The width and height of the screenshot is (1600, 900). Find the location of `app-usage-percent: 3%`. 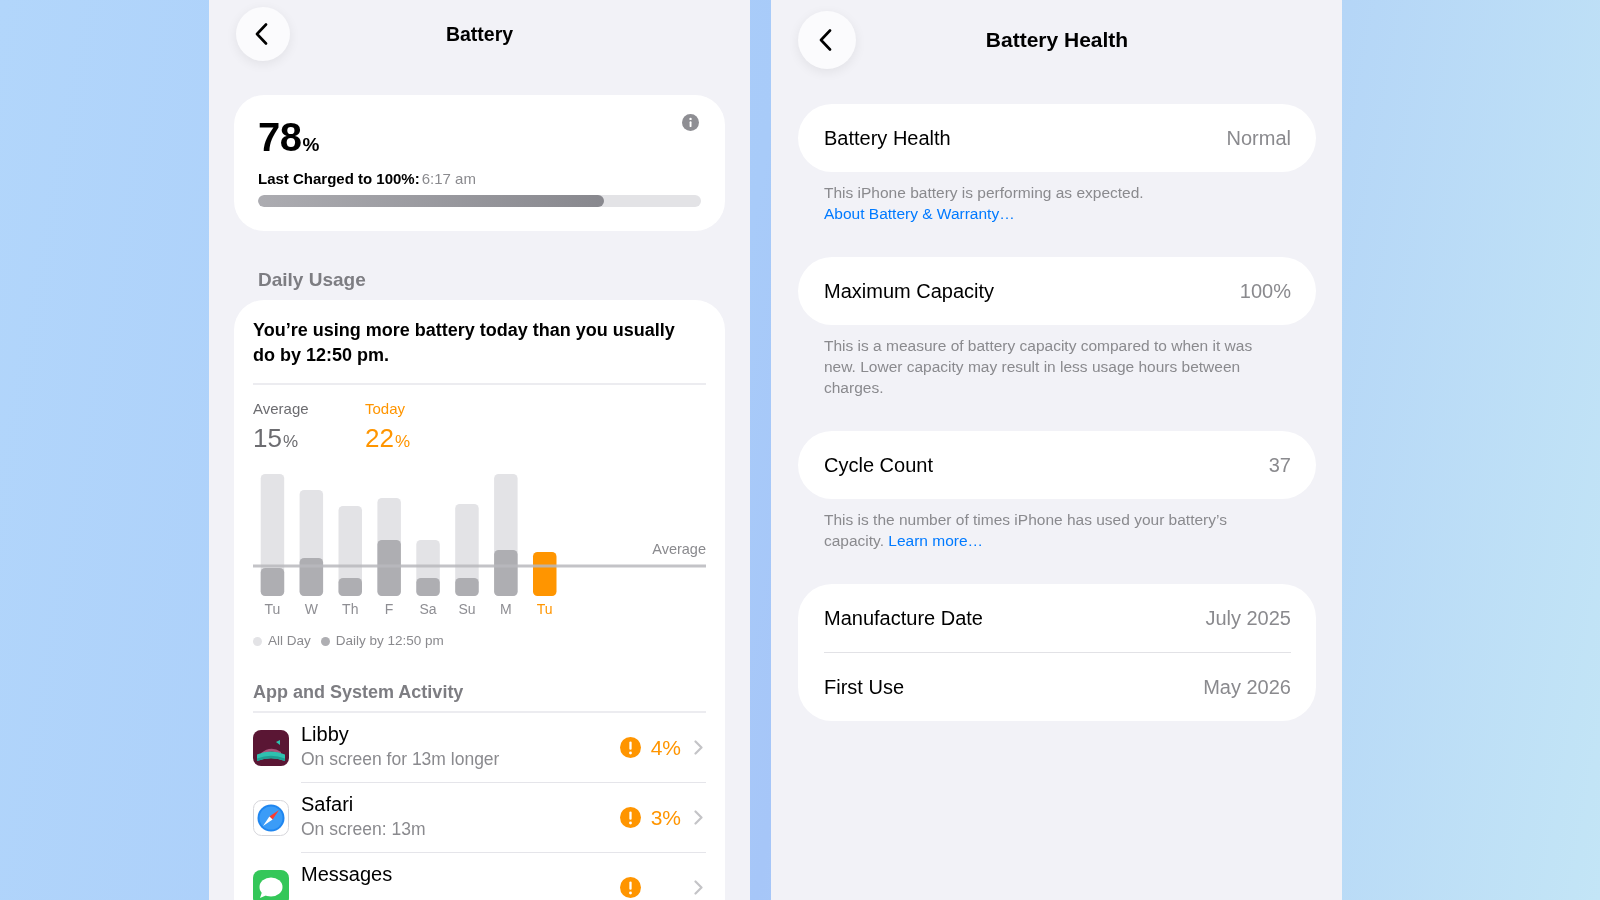

app-usage-percent: 3% is located at coordinates (665, 817).